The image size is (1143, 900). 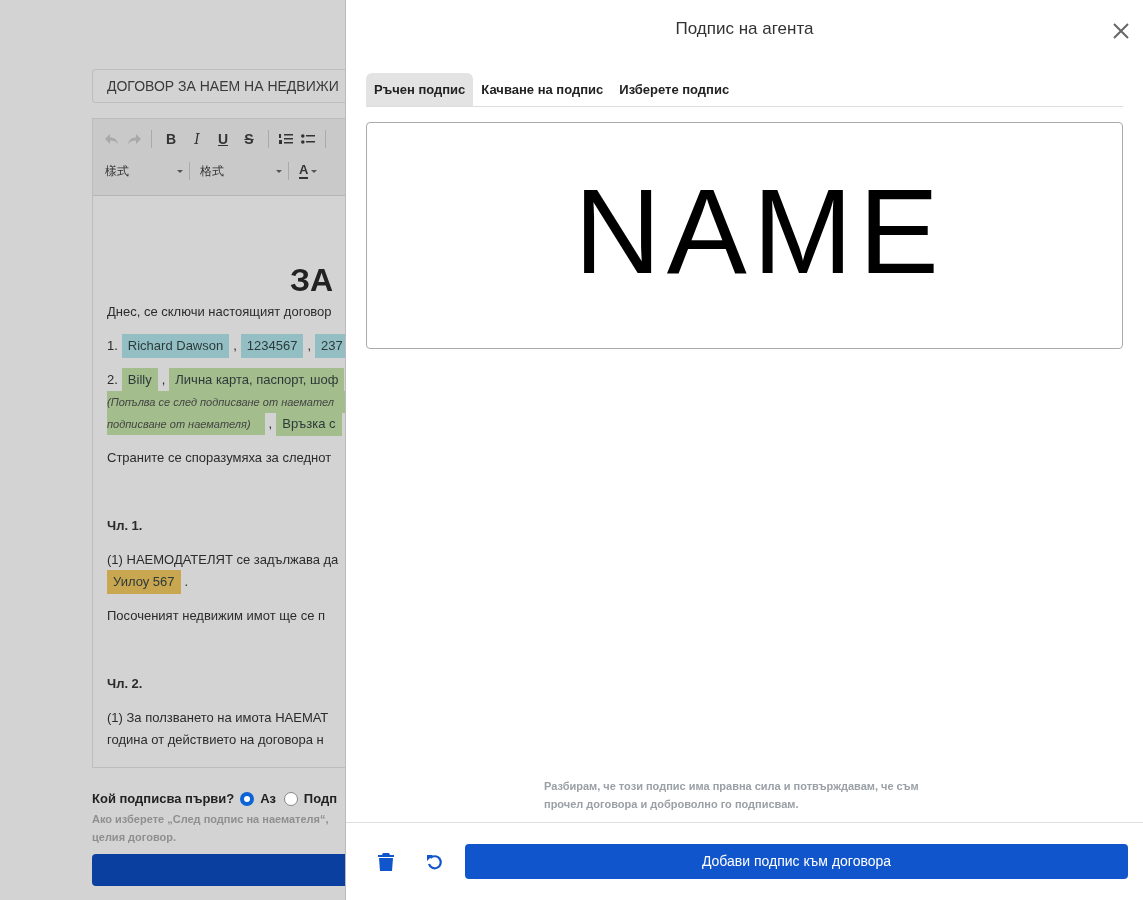 What do you see at coordinates (163, 799) in the screenshot?
I see `question-label: Кой подписва първи?` at bounding box center [163, 799].